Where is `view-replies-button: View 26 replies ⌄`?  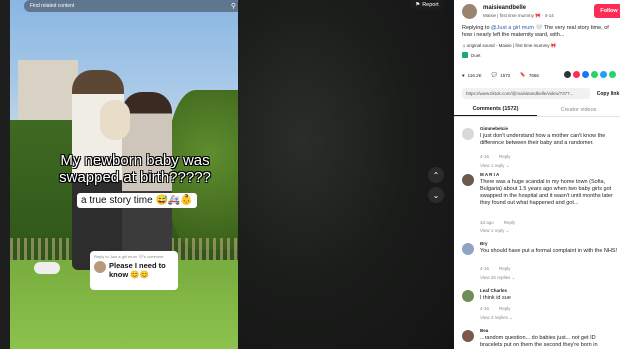
view-replies-button: View 26 replies ⌄ is located at coordinates (497, 278).